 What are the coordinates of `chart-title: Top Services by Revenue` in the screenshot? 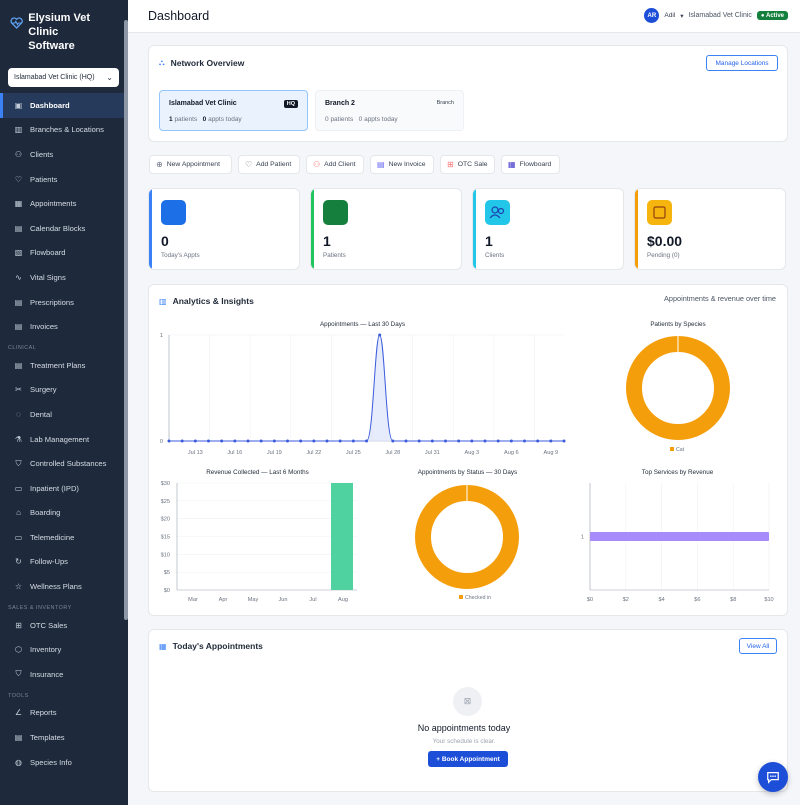 It's located at (677, 472).